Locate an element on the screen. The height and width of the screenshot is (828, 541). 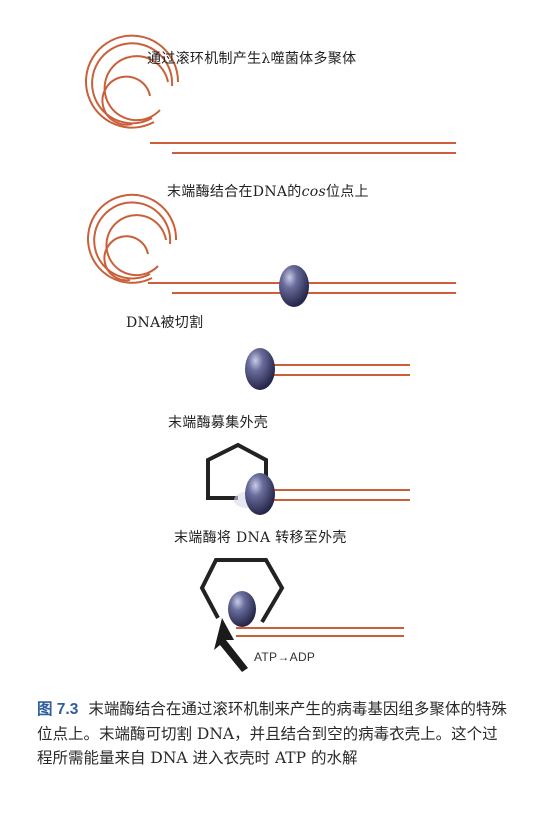
label-enzyme-binds-cos: 末端酶结合在DNA的cos位点上 is located at coordinates (268, 191).